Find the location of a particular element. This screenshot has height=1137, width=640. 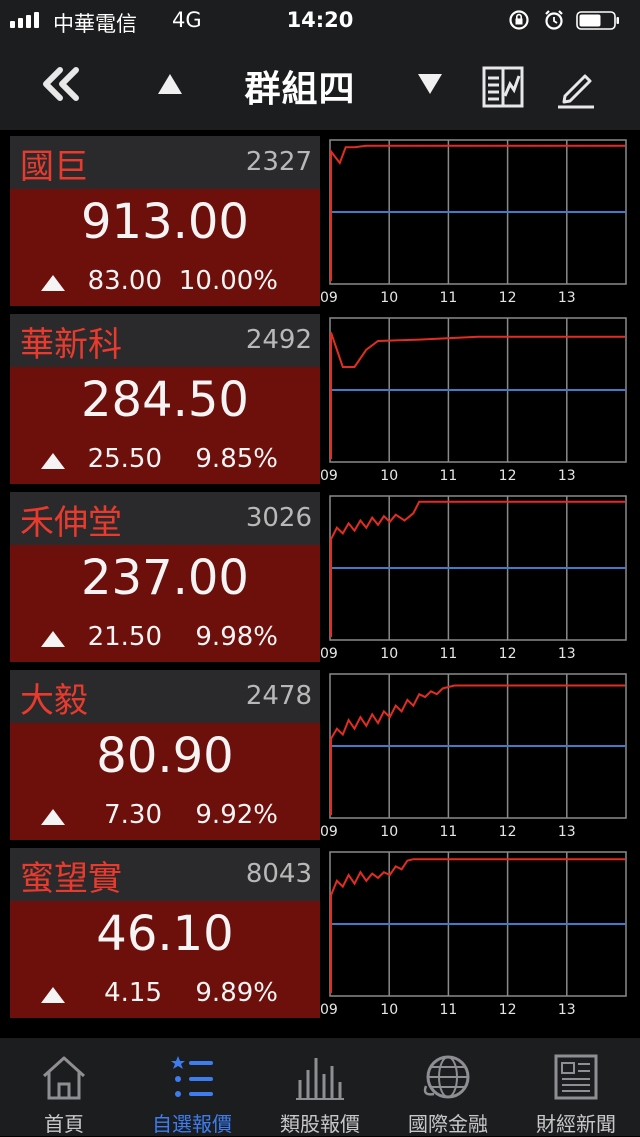

quote-card: 國巨 2327 913.00 83.00 10.00% 09 10 11 12 13 is located at coordinates (320, 221).